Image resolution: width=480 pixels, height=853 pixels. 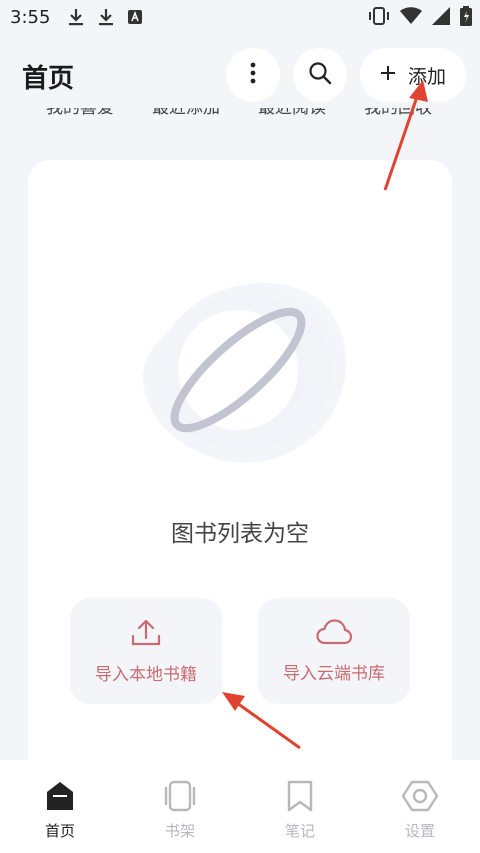 I want to click on header: 首页 添加, so click(x=240, y=76).